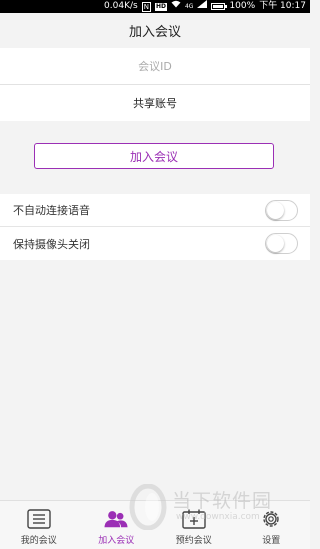  I want to click on list-icon, so click(39, 519).